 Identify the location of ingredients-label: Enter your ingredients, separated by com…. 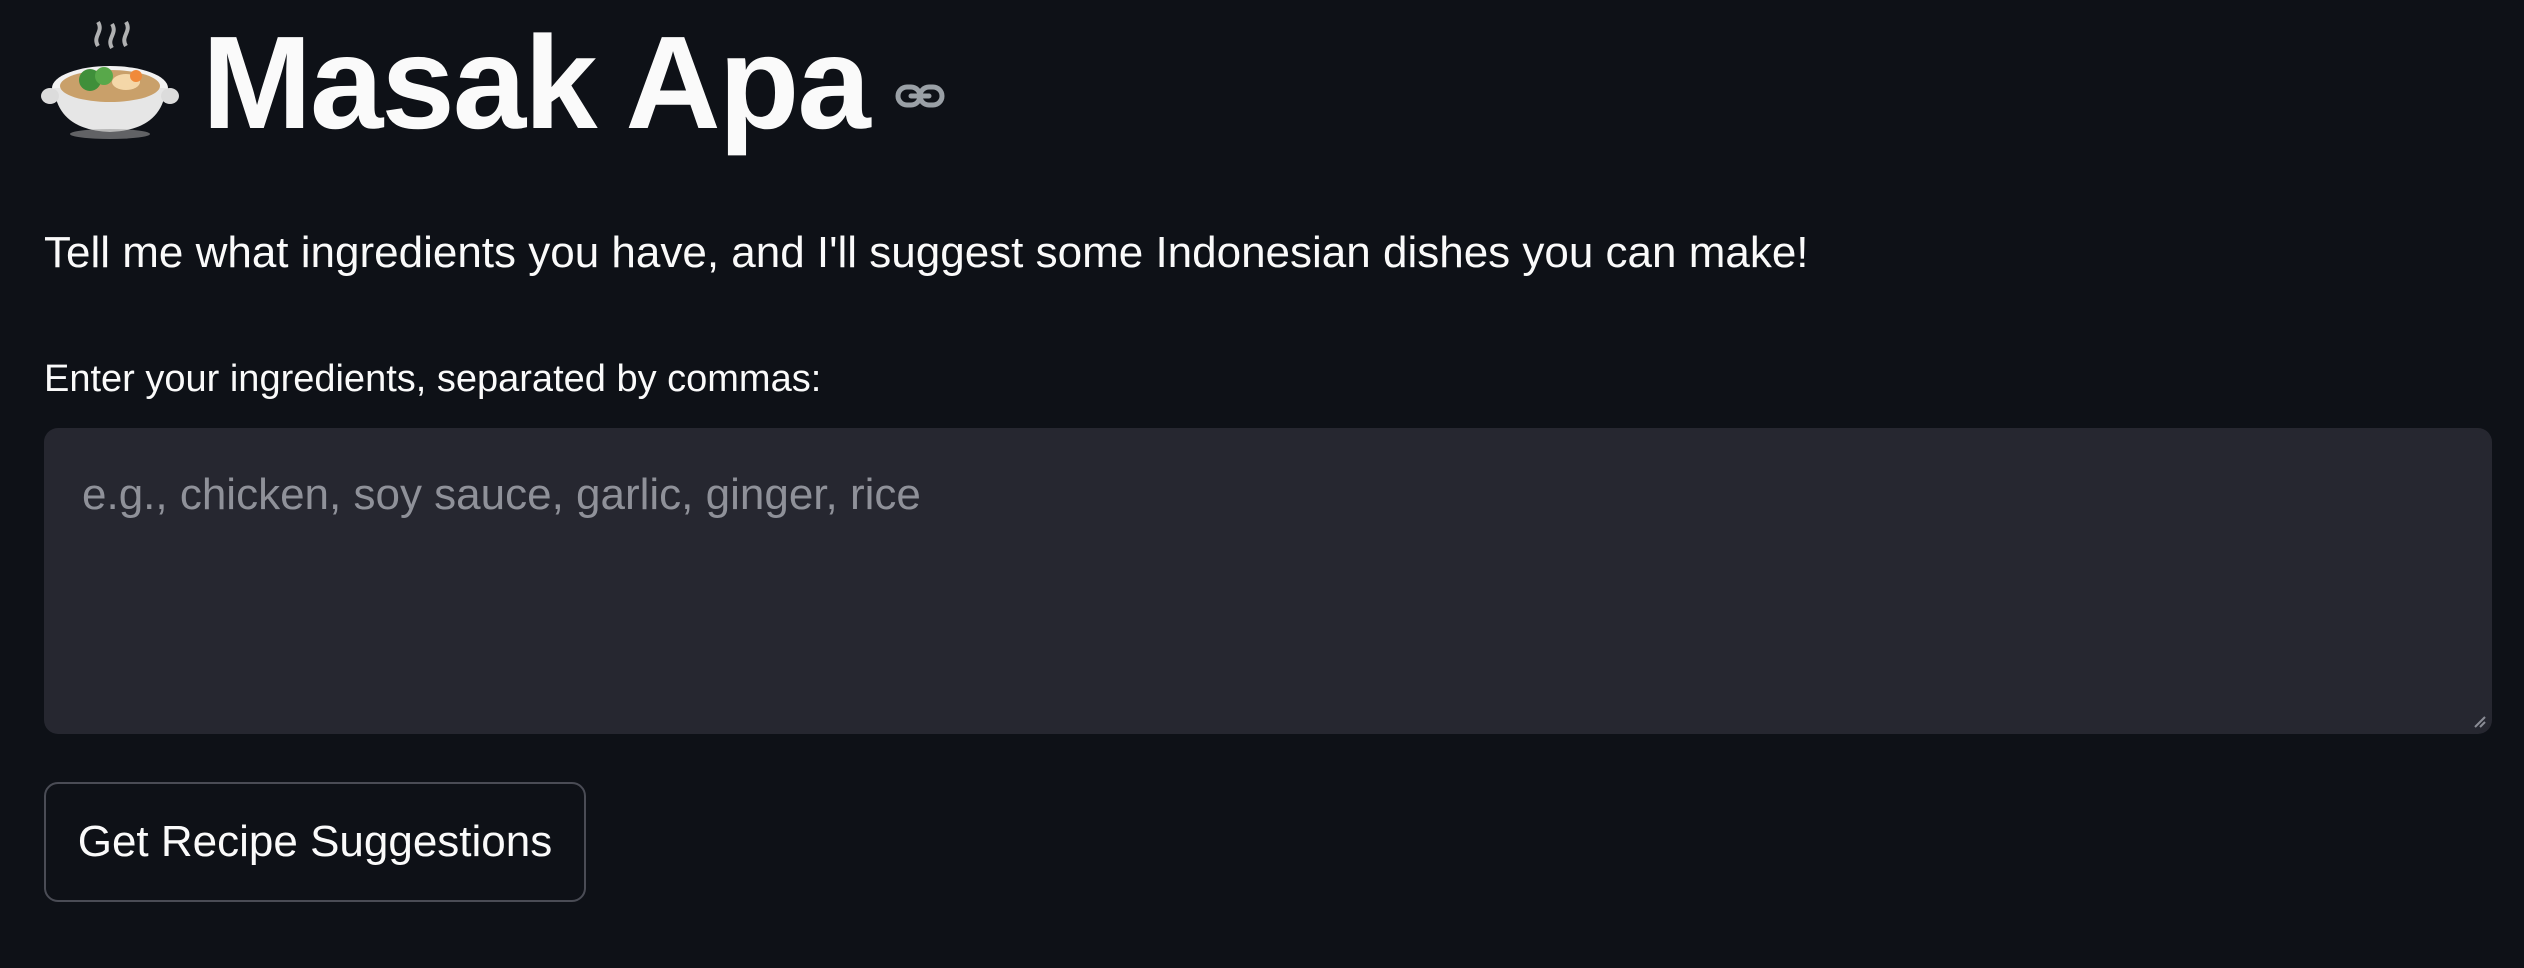
(433, 379).